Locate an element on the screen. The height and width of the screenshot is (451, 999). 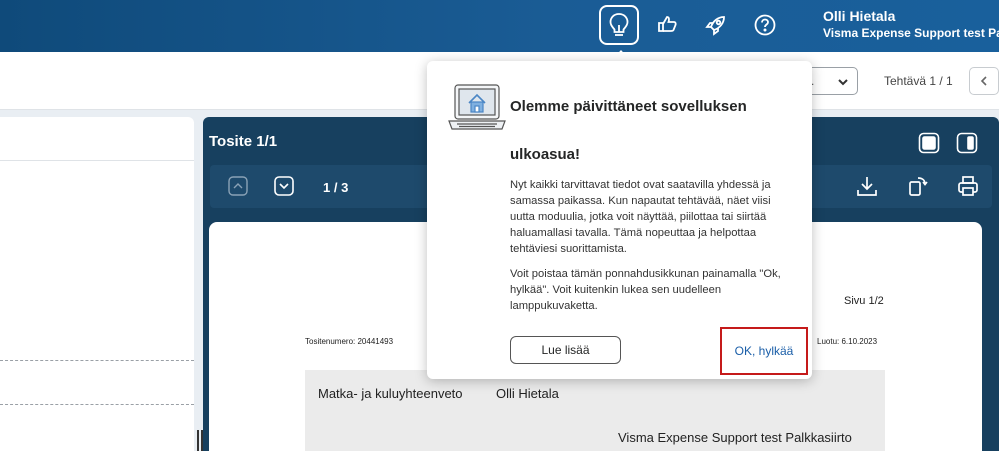
page-label: Sivu 1/2 is located at coordinates (864, 301).